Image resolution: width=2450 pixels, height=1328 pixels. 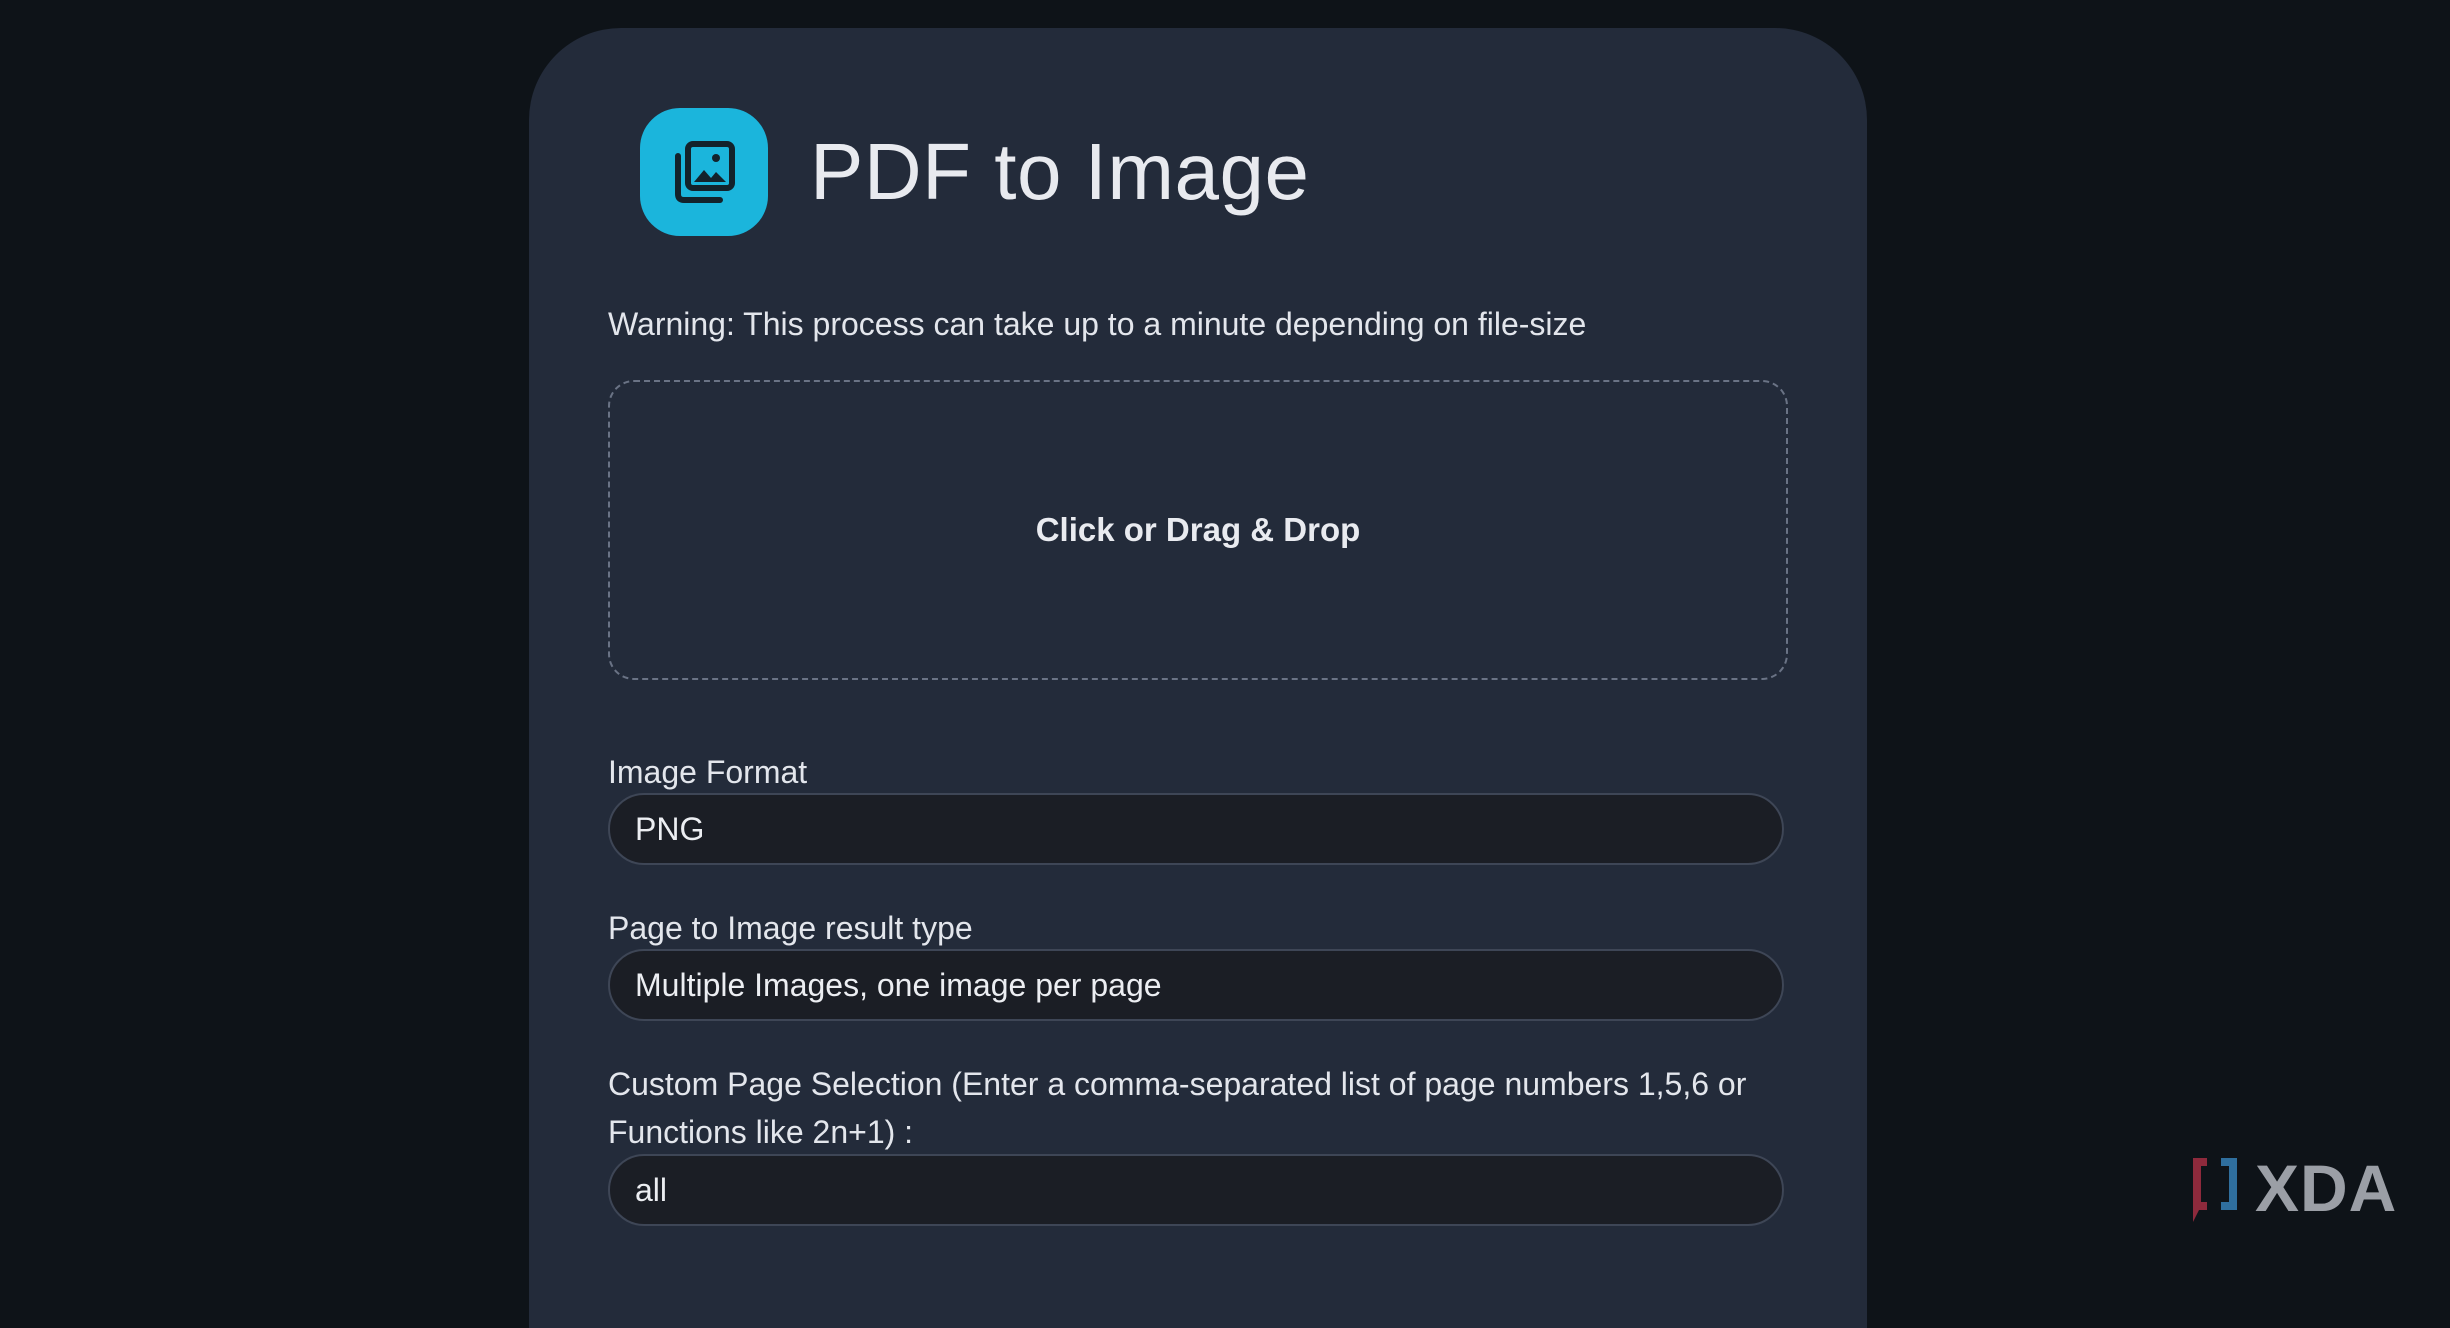 I want to click on watermark-text: XDA, so click(x=2326, y=1188).